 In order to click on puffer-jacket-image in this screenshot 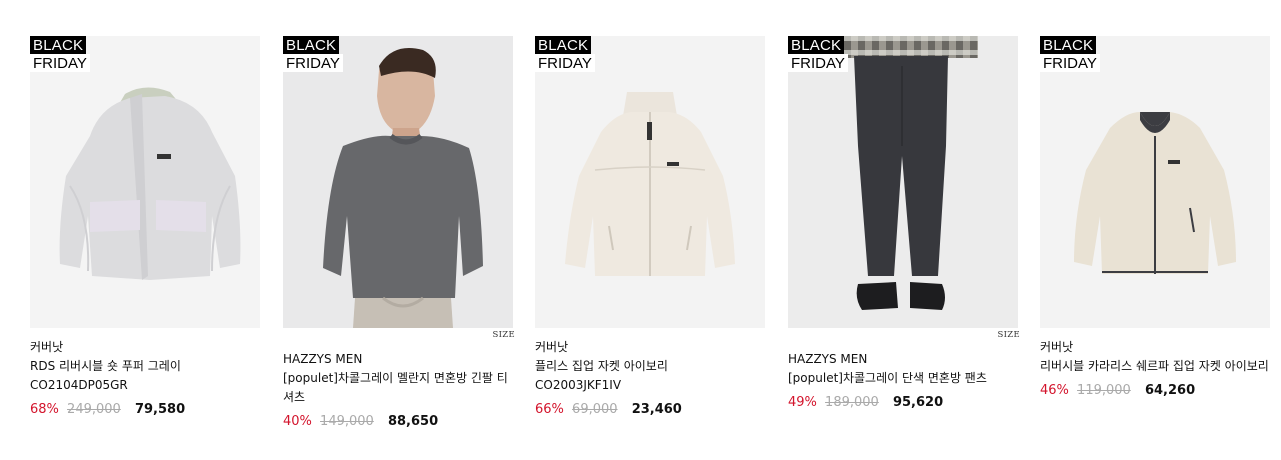, I will do `click(145, 182)`.